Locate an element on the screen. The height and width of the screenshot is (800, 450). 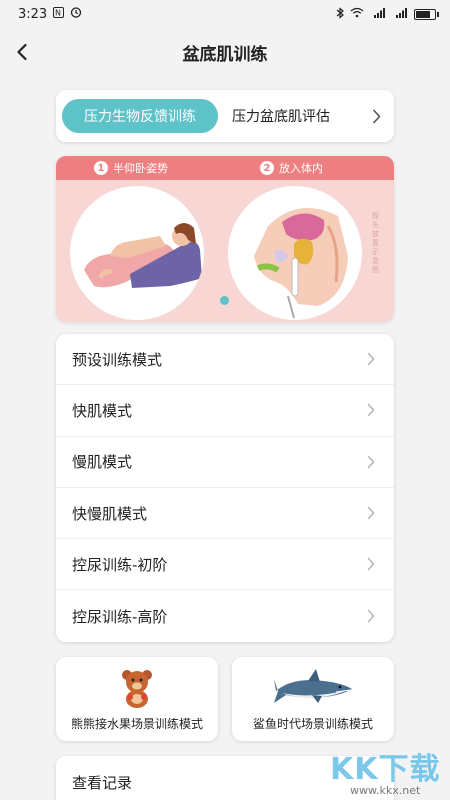
nav-bar: 盆底肌训练 is located at coordinates (225, 52).